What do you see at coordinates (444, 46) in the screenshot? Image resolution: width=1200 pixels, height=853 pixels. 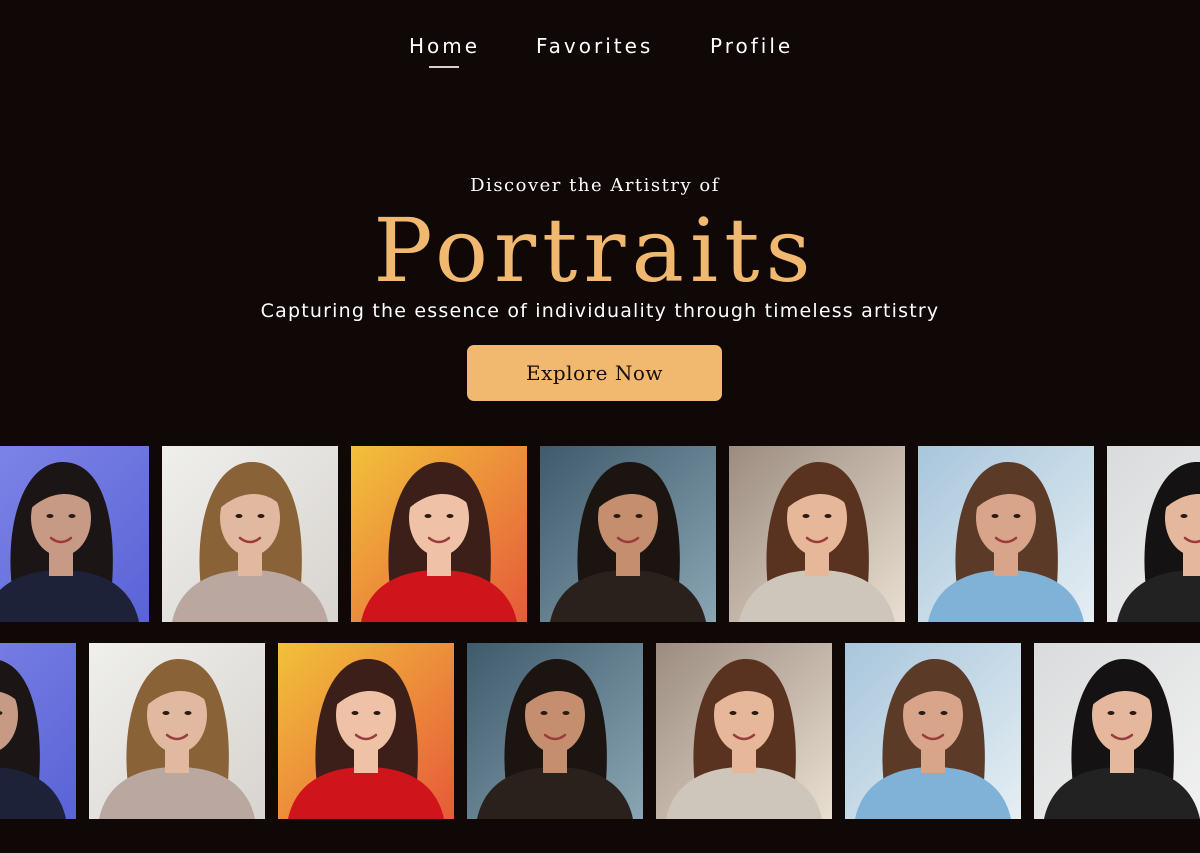 I see `nav-item-home: Home` at bounding box center [444, 46].